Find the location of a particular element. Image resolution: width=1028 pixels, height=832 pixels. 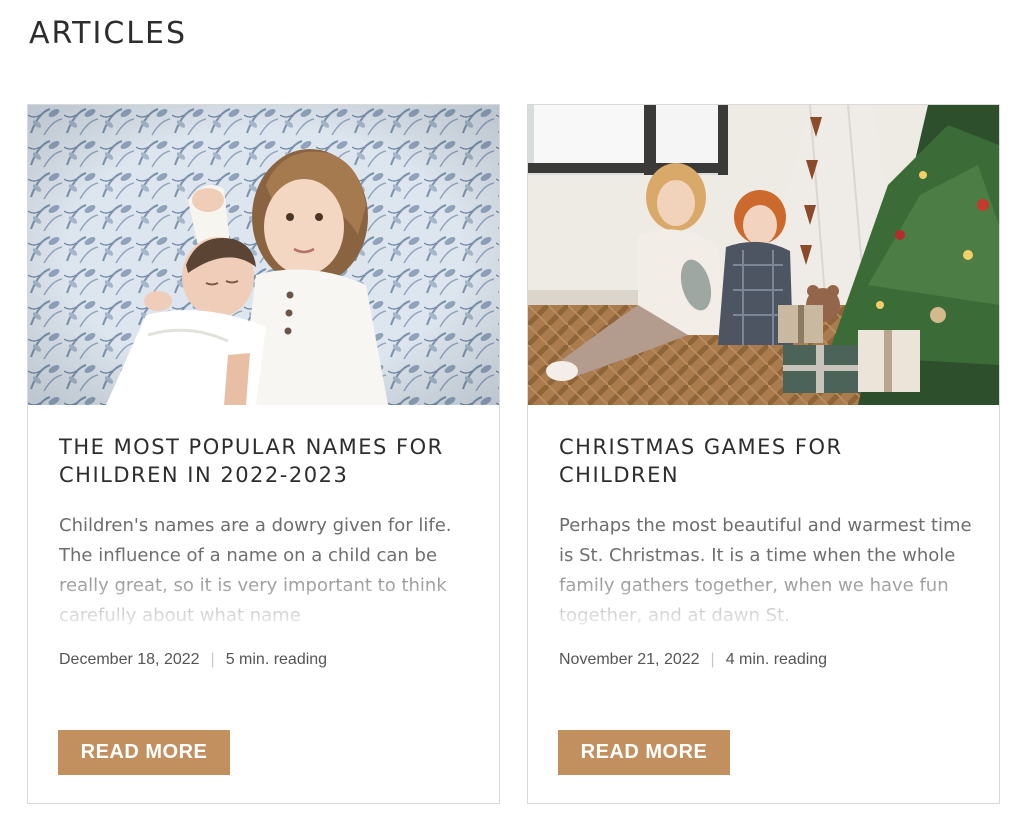

page-title: ARTICLES is located at coordinates (108, 33).